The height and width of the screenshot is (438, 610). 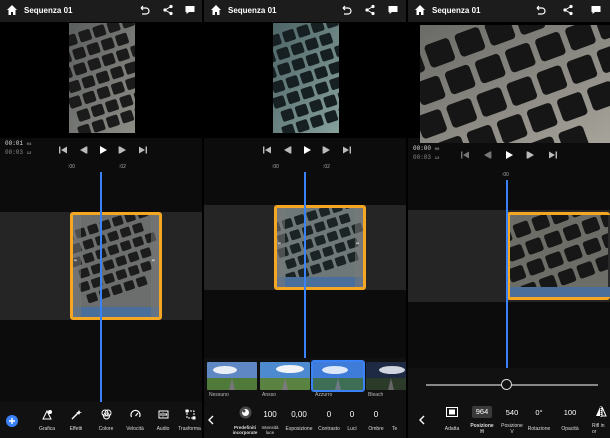 I want to click on effects-button: Effetti, so click(x=76, y=420).